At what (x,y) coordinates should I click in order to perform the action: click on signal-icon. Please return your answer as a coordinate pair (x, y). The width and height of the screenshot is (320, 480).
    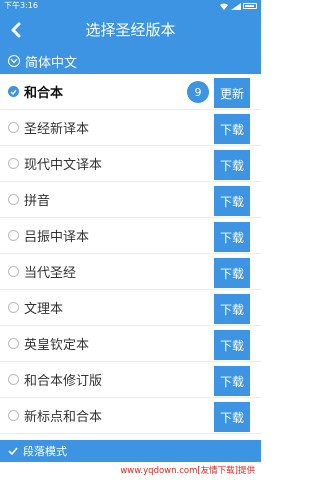
    Looking at the image, I should click on (236, 6).